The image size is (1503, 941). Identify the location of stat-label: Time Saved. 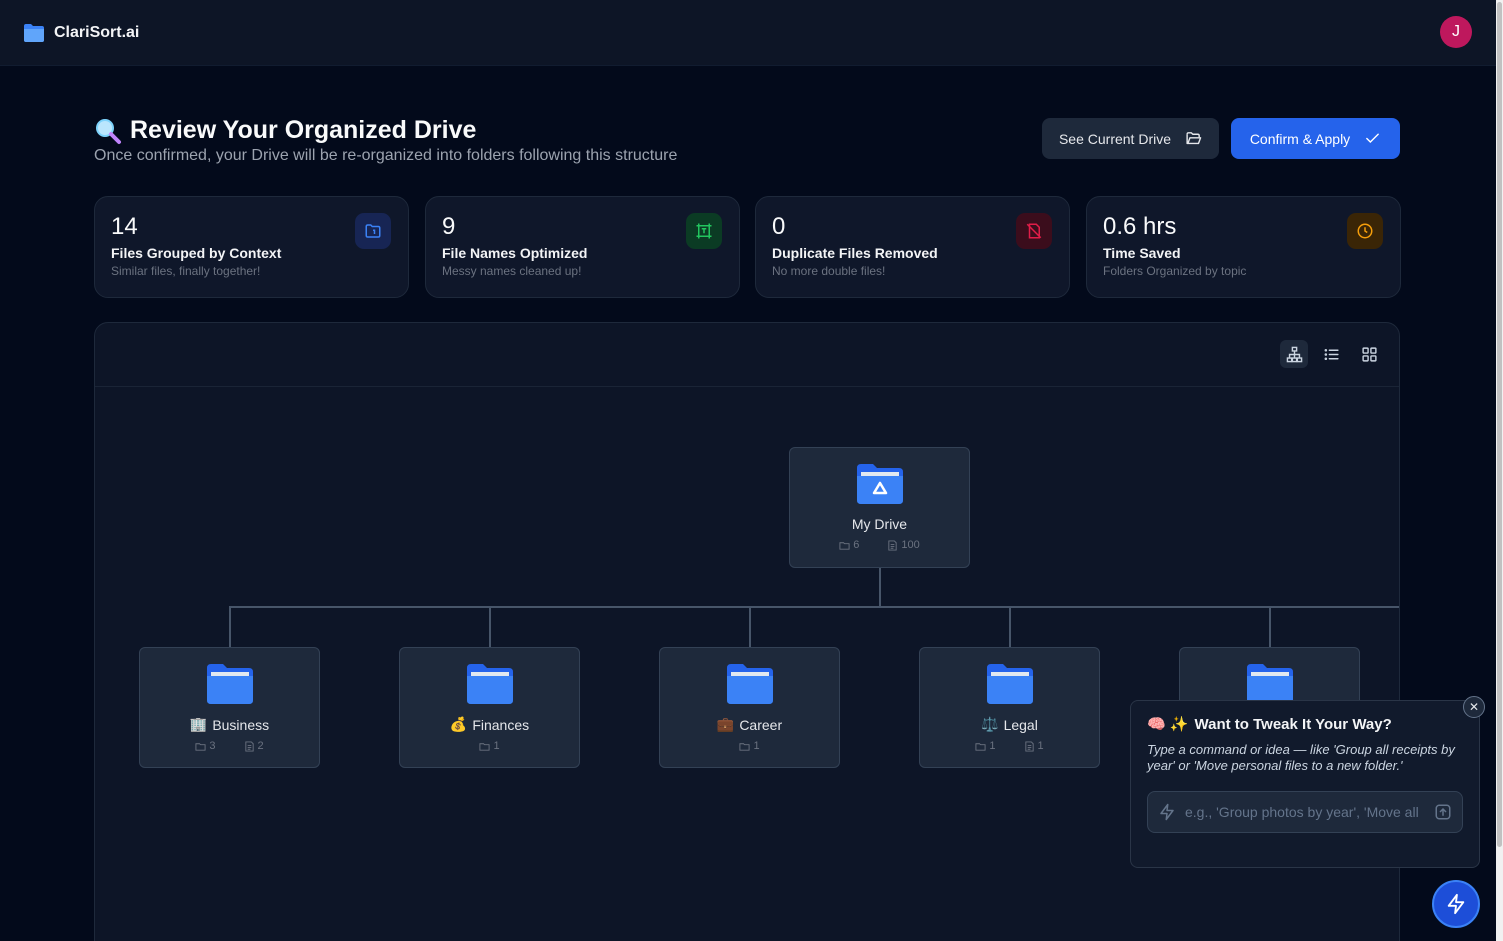
(1142, 253).